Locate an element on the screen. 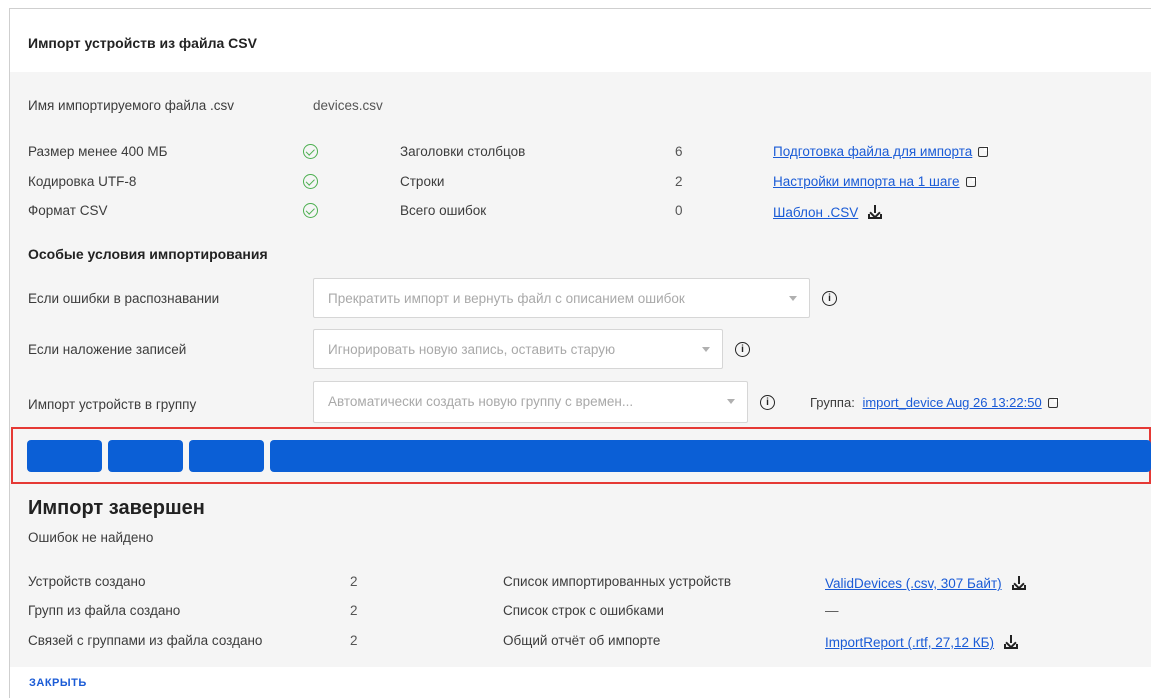 This screenshot has height=698, width=1151. result-value-links: 2 is located at coordinates (354, 640).